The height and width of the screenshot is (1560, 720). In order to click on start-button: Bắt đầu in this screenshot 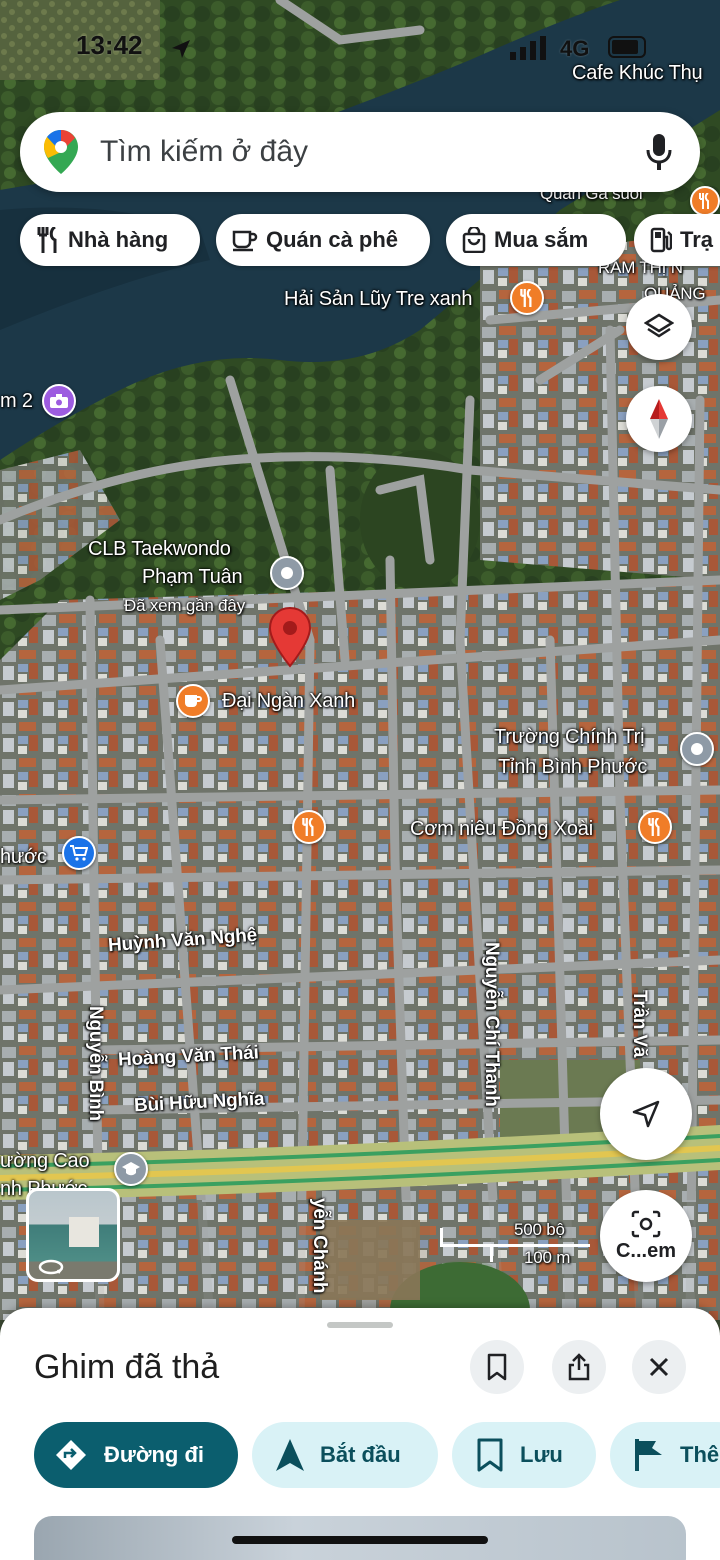, I will do `click(345, 1455)`.